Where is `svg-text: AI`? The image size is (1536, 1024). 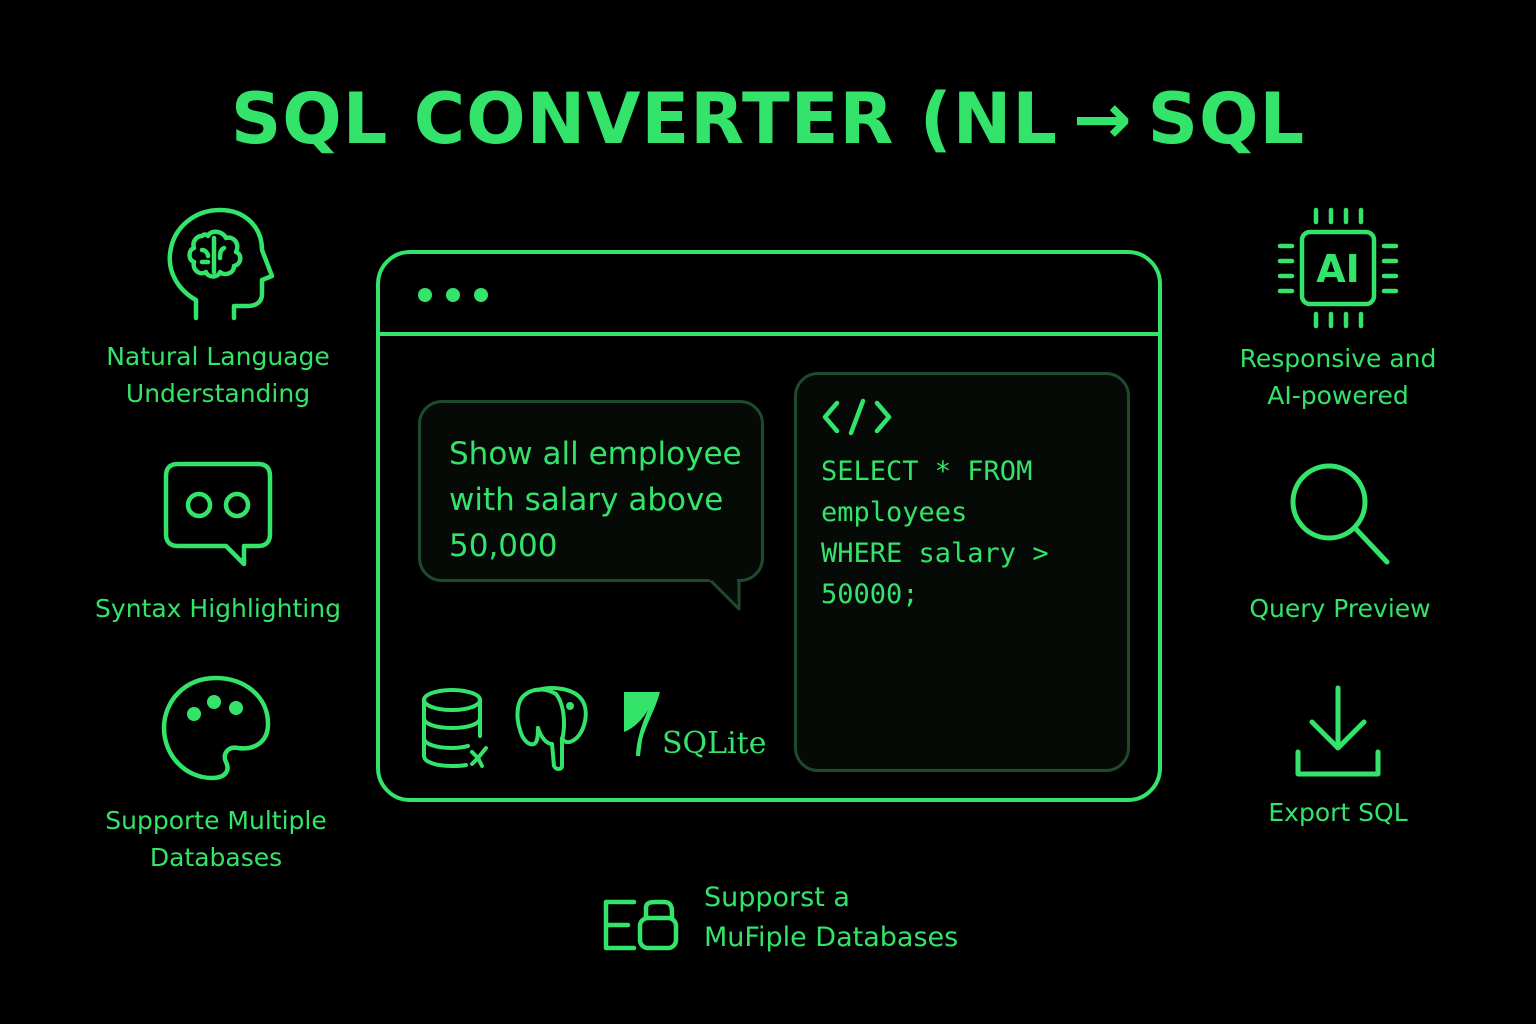
svg-text: AI is located at coordinates (1338, 269).